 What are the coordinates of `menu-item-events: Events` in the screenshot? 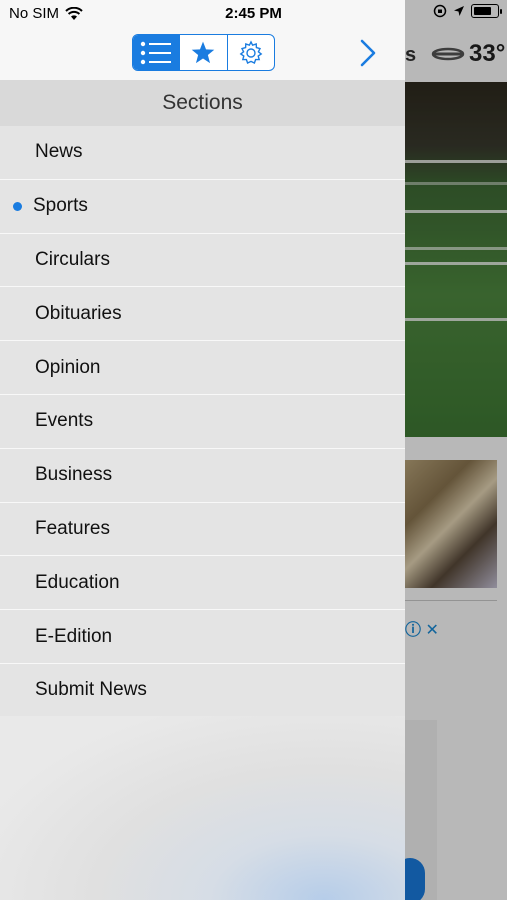 It's located at (202, 421).